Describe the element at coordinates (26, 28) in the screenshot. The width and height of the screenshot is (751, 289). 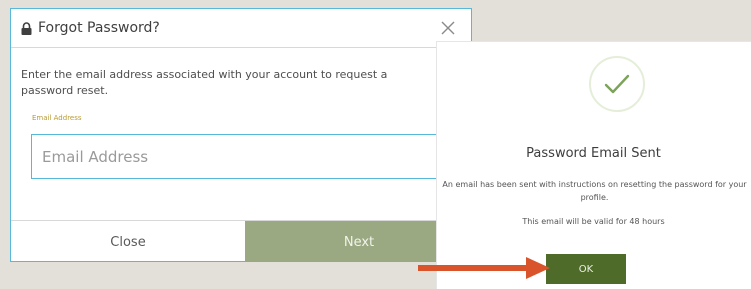
I see `lock-icon` at that location.